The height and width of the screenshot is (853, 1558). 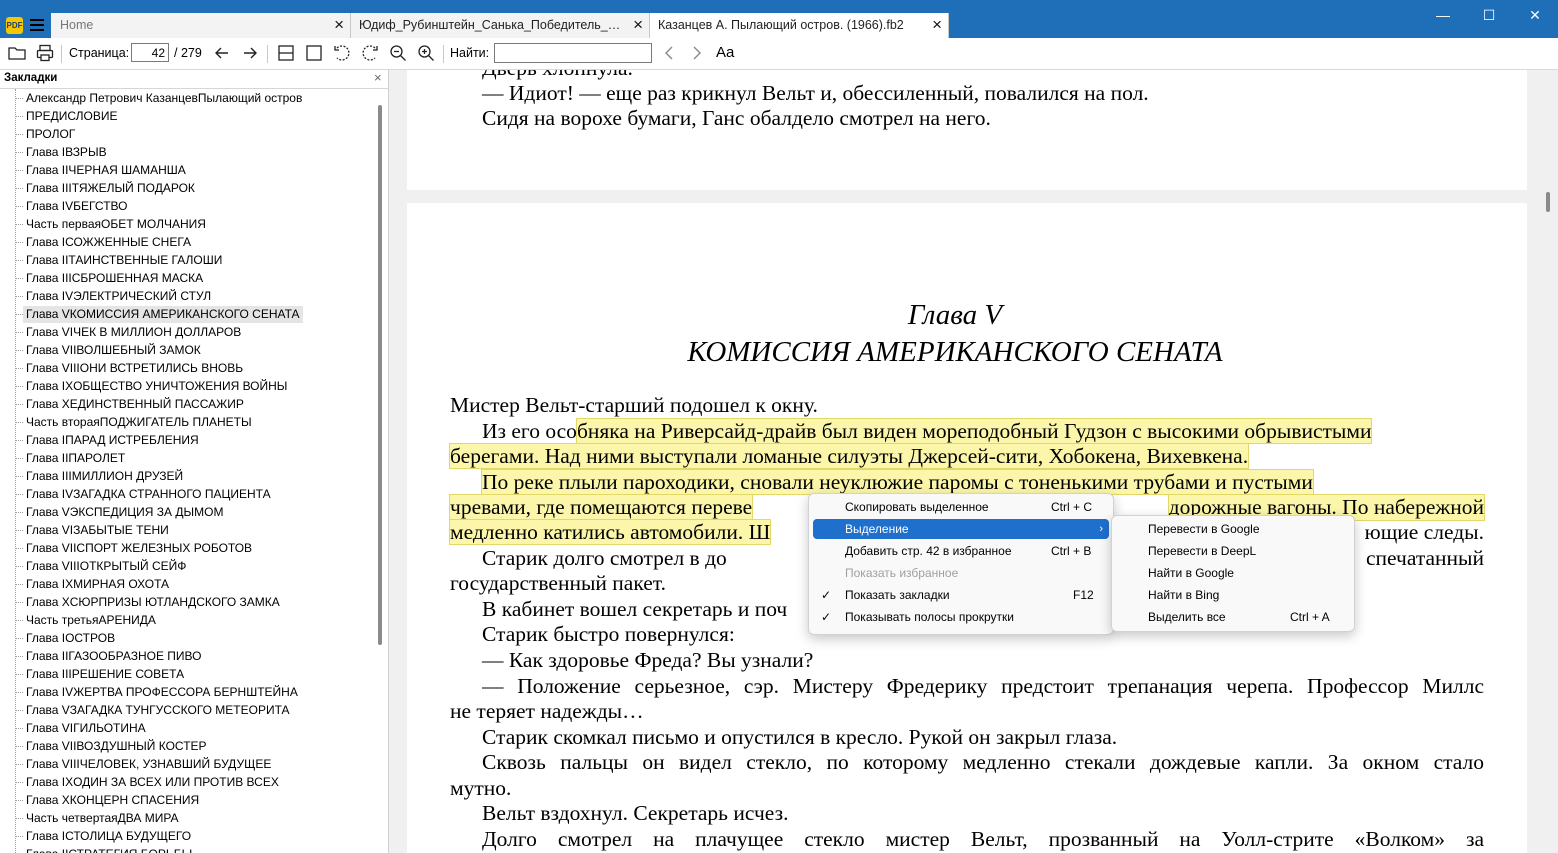 I want to click on bookmark-item: Глава IIIСБРОШЕННАЯ МАСКА, so click(x=114, y=278).